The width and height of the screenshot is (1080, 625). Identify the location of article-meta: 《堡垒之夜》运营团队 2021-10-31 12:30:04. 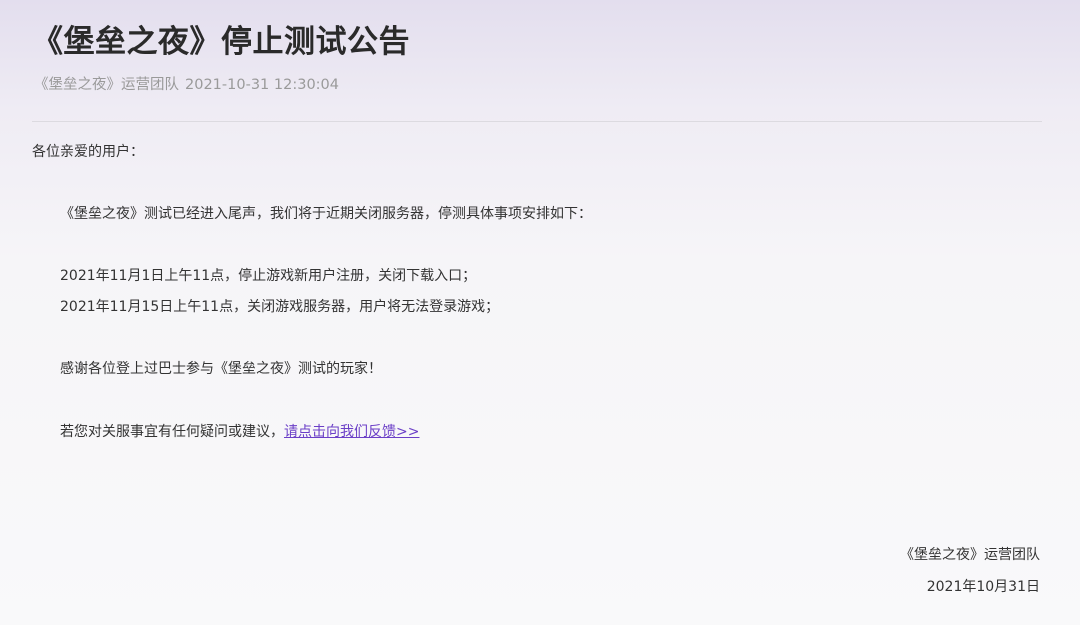
(186, 83).